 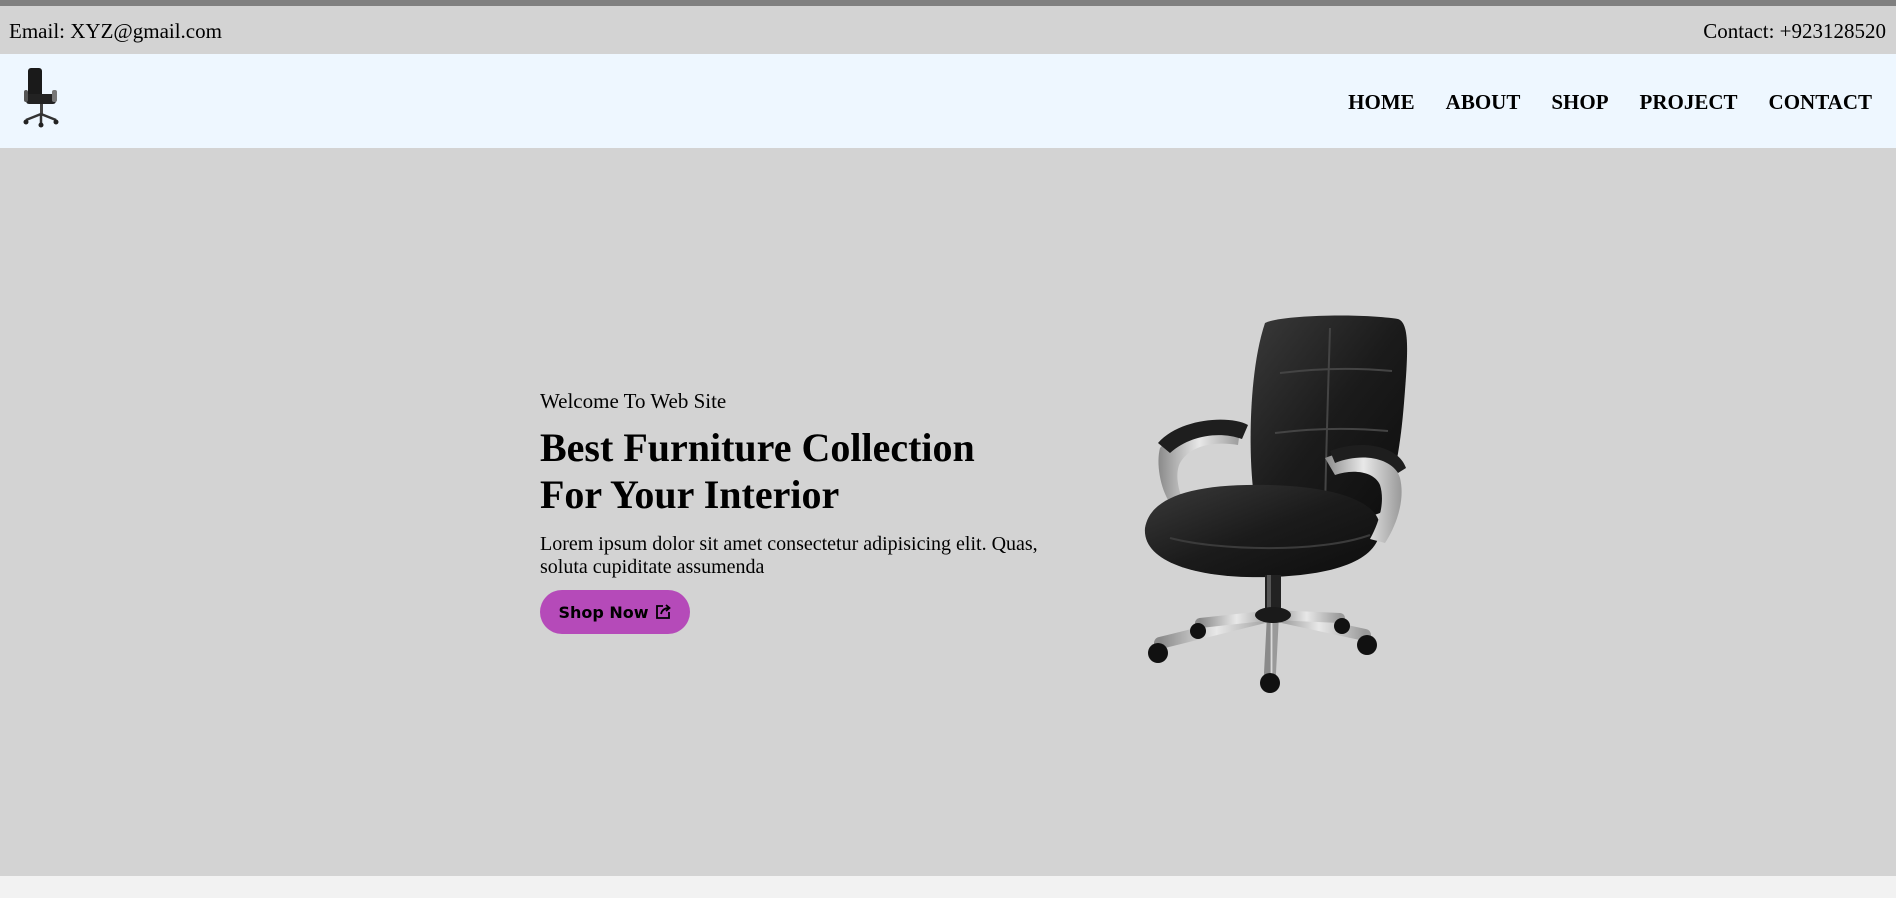 What do you see at coordinates (757, 447) in the screenshot?
I see `hero-headline-line1: Best Furniture Collection` at bounding box center [757, 447].